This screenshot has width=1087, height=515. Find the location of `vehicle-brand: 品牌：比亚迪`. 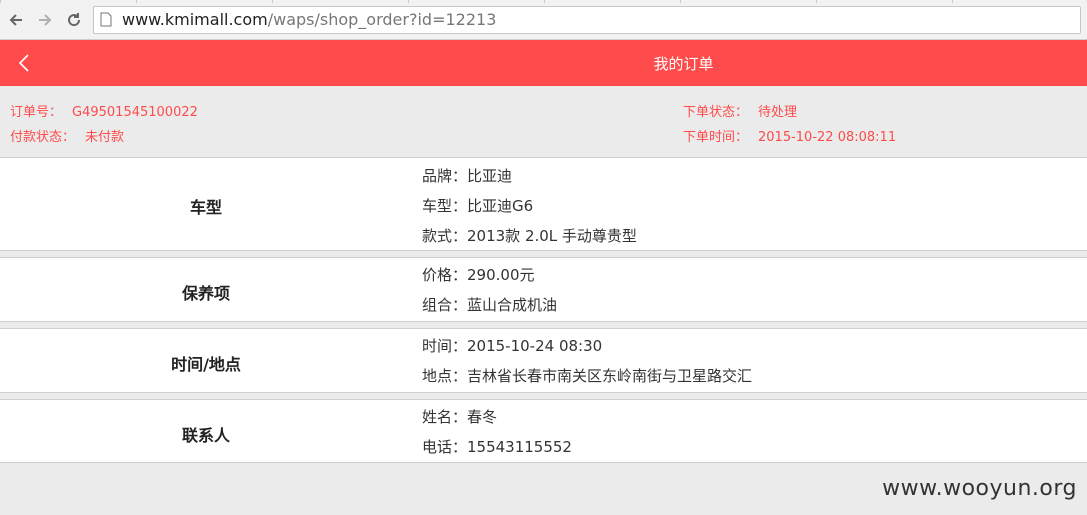

vehicle-brand: 品牌：比亚迪 is located at coordinates (467, 176).